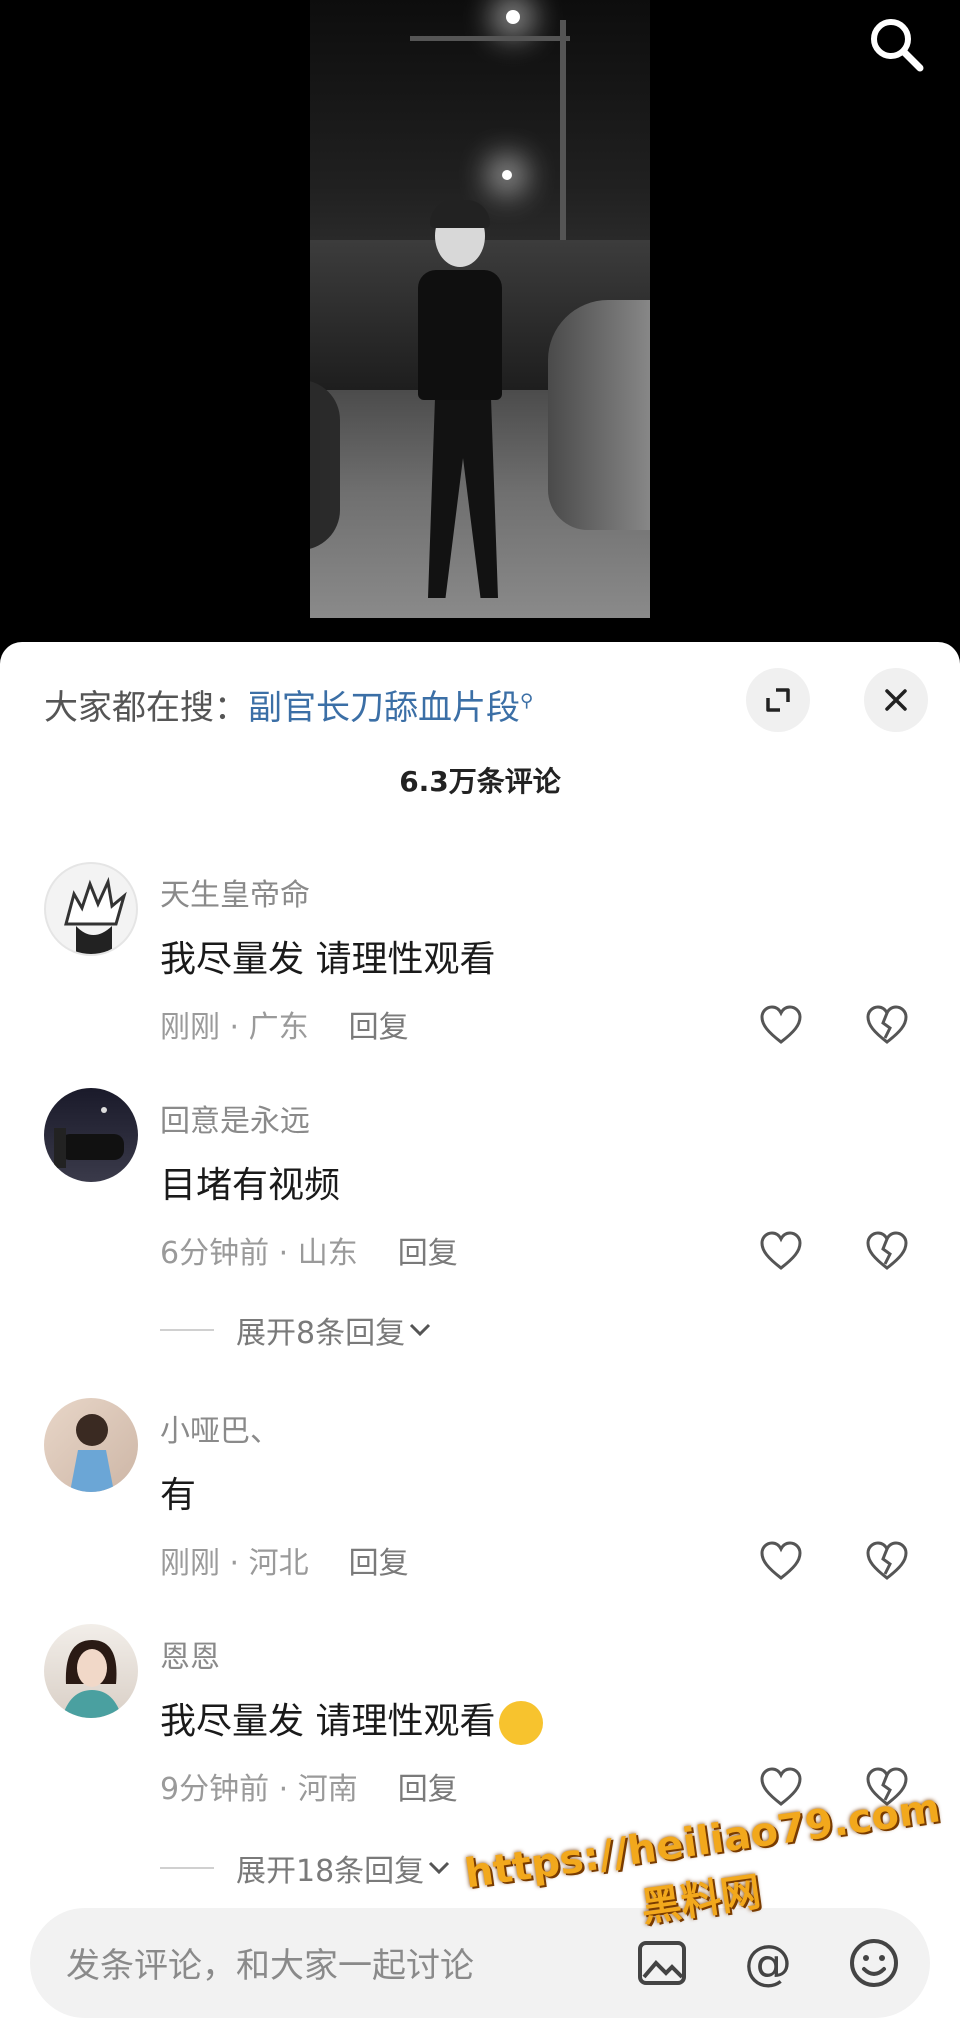 The image size is (960, 2038). I want to click on hot-search-link: 副官长刀舔血片段, so click(384, 708).